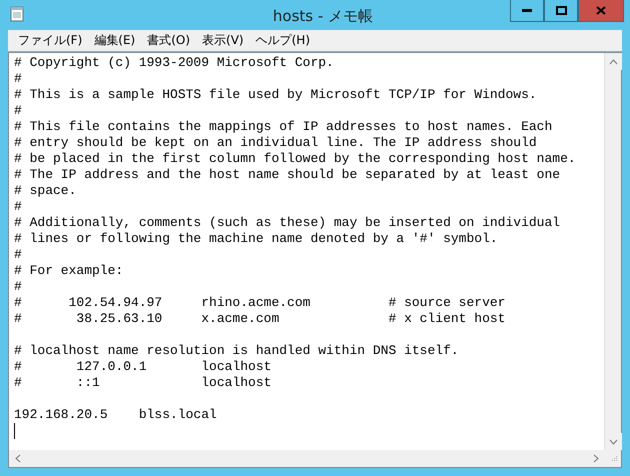 This screenshot has width=630, height=476. Describe the element at coordinates (143, 383) in the screenshot. I see `text-line: # ::1 localhost` at that location.